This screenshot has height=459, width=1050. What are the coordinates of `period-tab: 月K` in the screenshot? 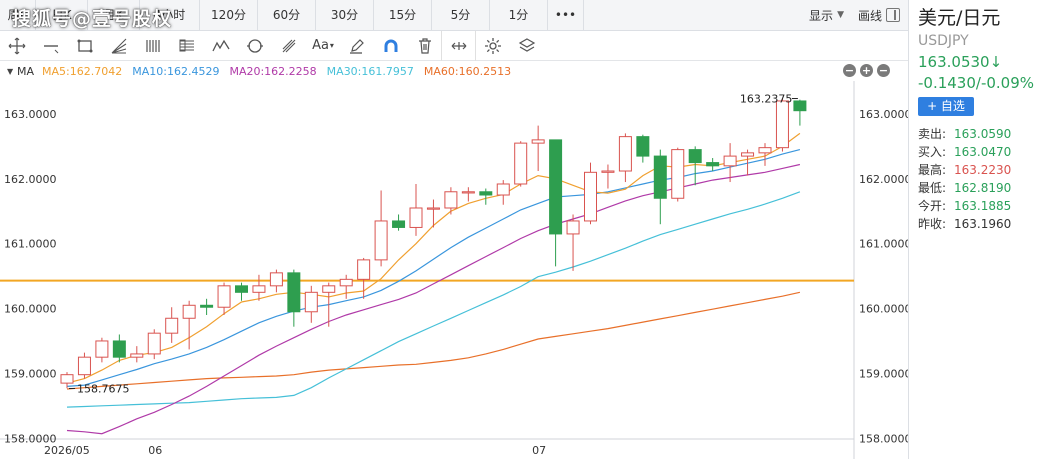 It's located at (114, 15).